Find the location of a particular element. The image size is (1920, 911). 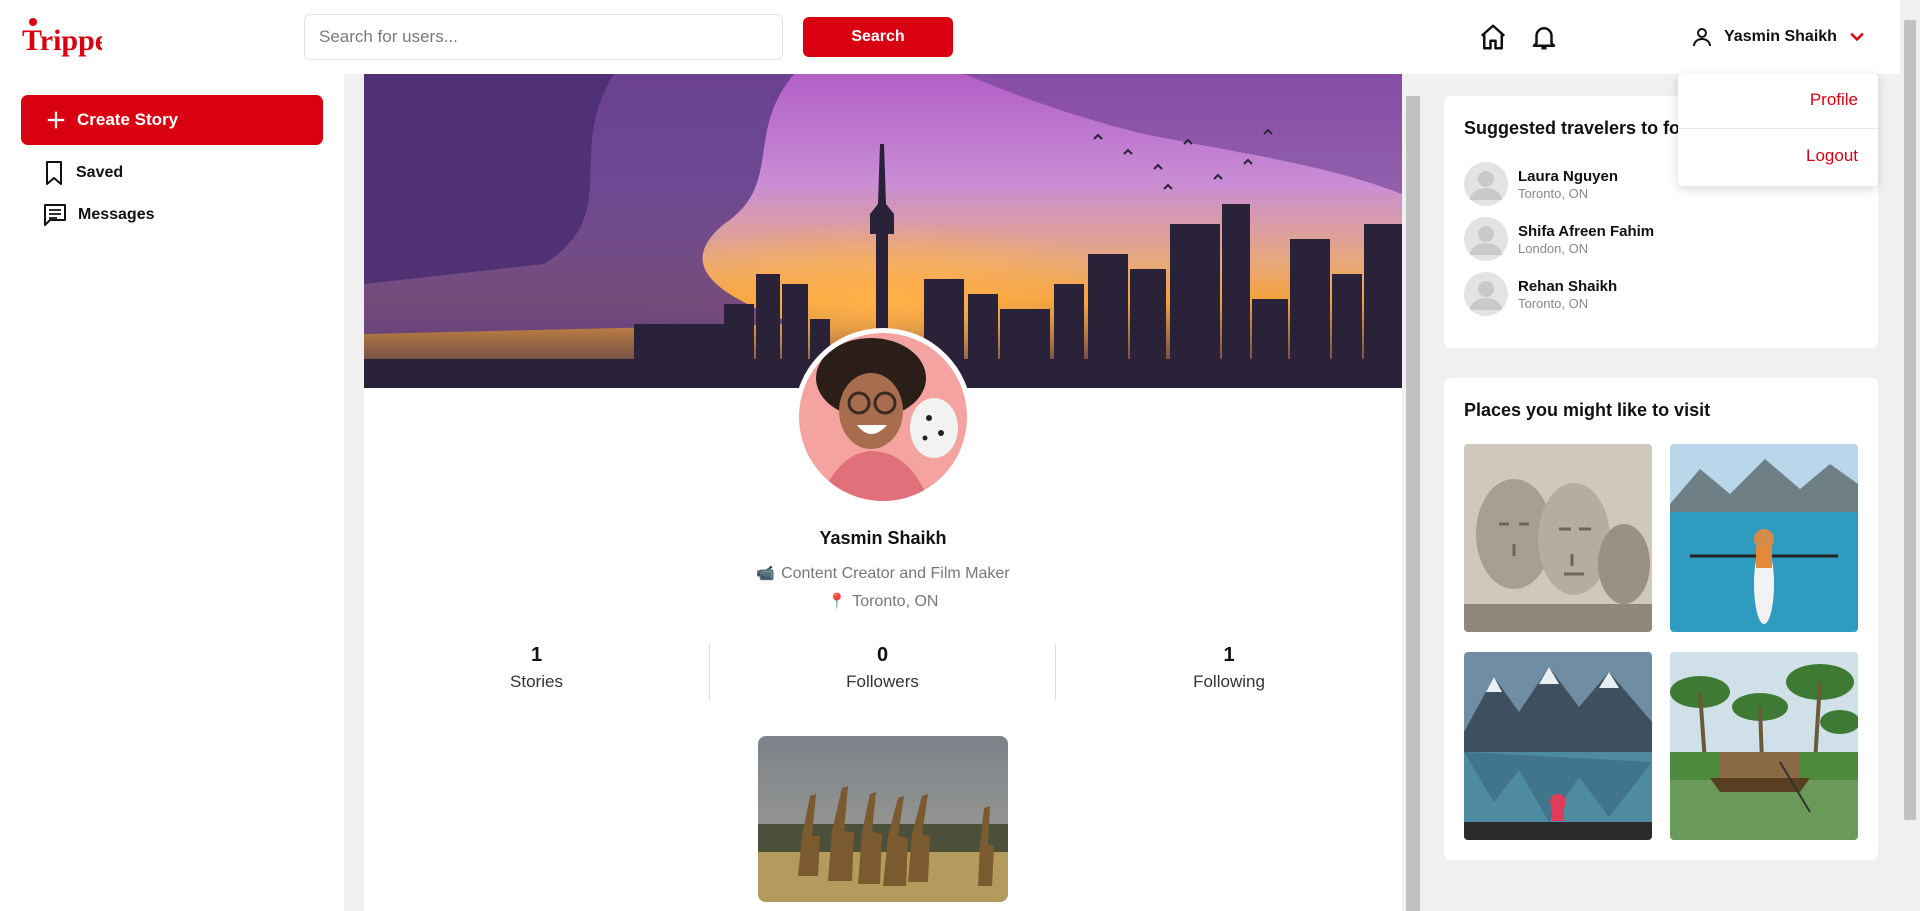

place-mount-rushmore is located at coordinates (1558, 538).